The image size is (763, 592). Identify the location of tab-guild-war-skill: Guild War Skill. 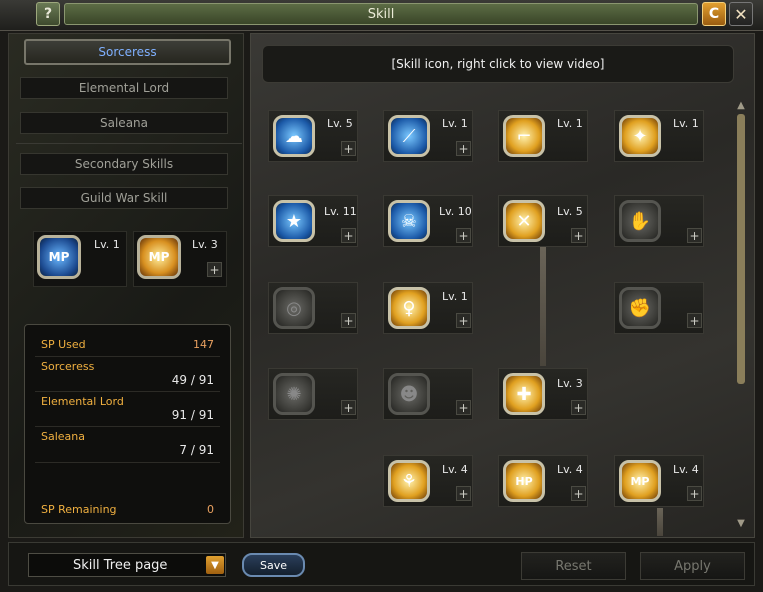
(124, 198).